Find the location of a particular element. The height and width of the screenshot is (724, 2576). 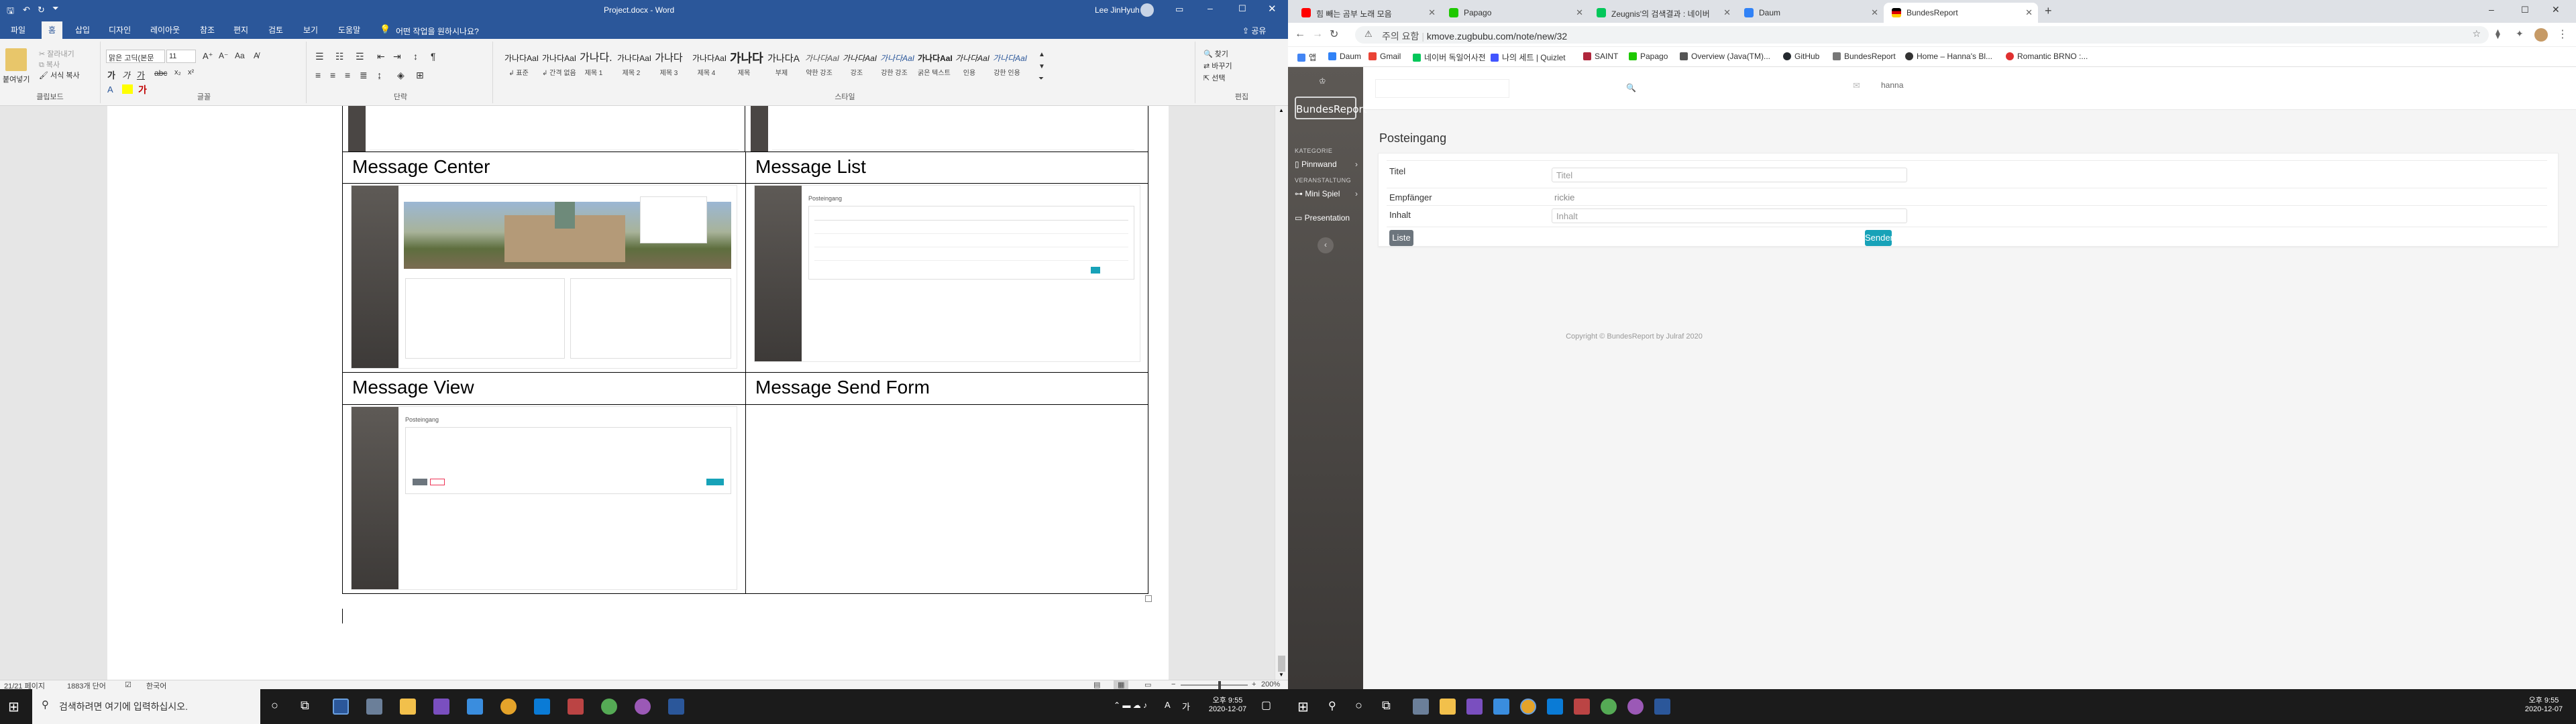

word-taskbar-icon is located at coordinates (341, 707).